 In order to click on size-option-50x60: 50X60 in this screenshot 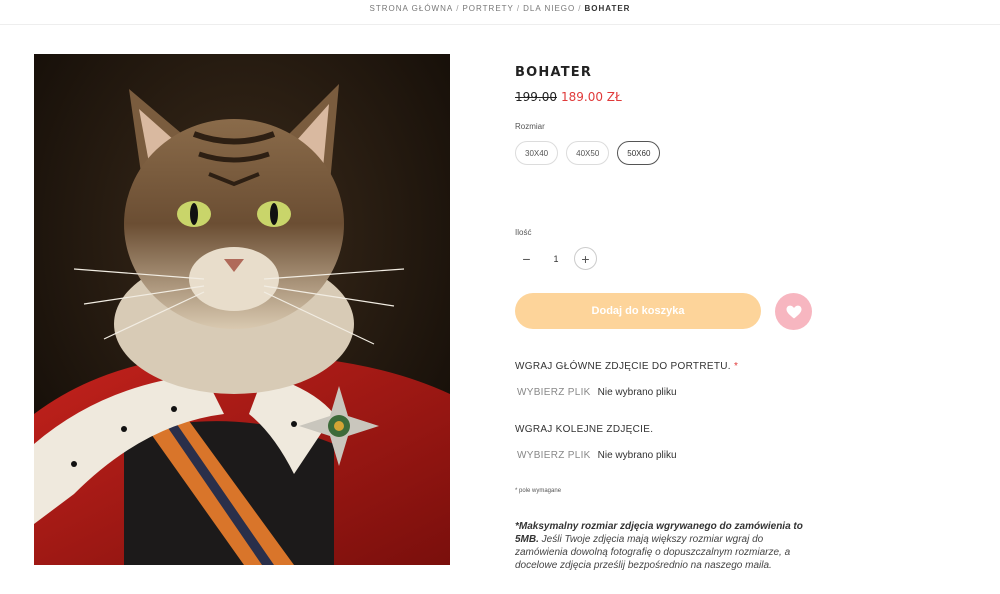, I will do `click(639, 153)`.